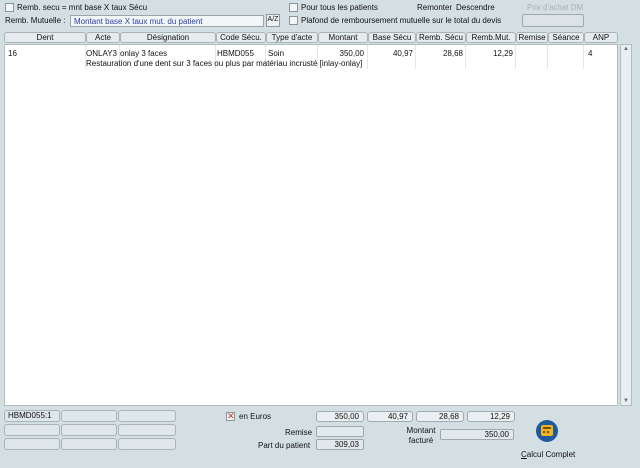  What do you see at coordinates (491, 416) in the screenshot?
I see `total-remb-mut: 12,29` at bounding box center [491, 416].